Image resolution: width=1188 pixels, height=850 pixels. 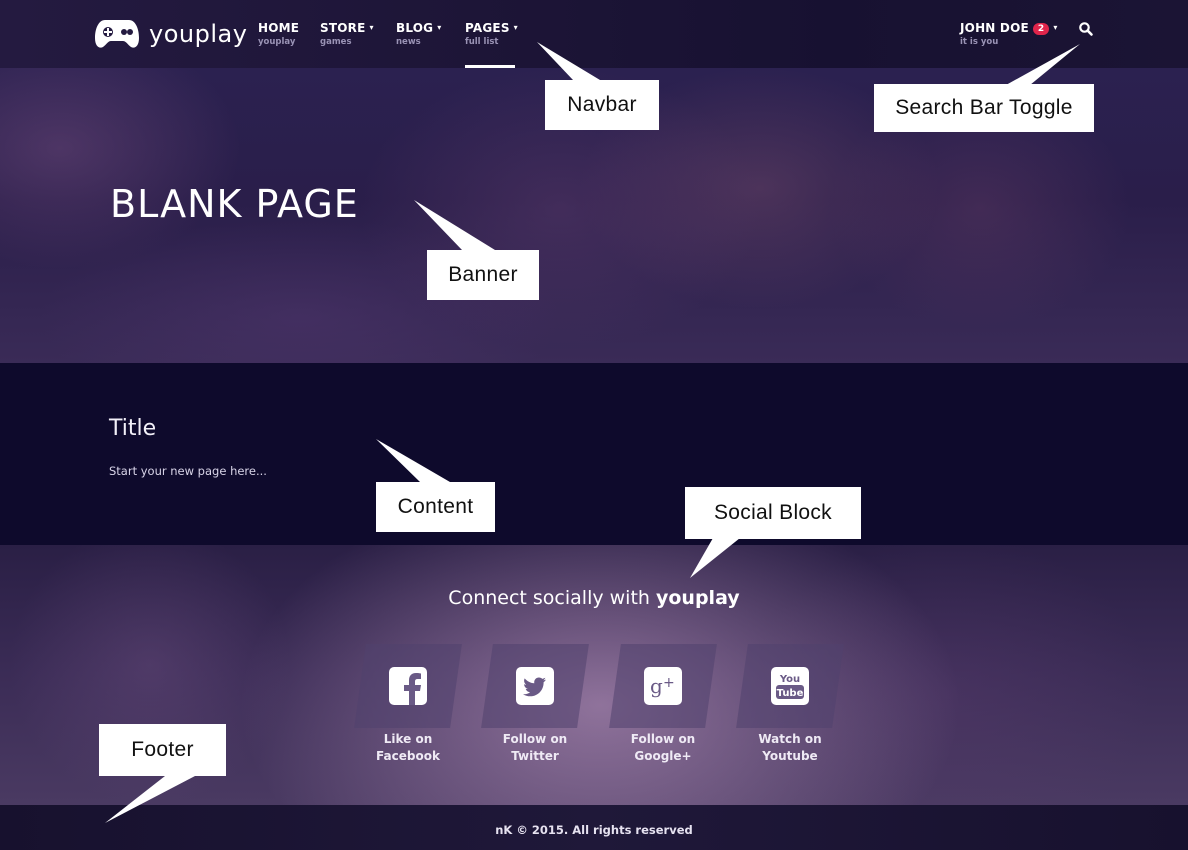 I want to click on youtube-icon: You Tube, so click(x=790, y=686).